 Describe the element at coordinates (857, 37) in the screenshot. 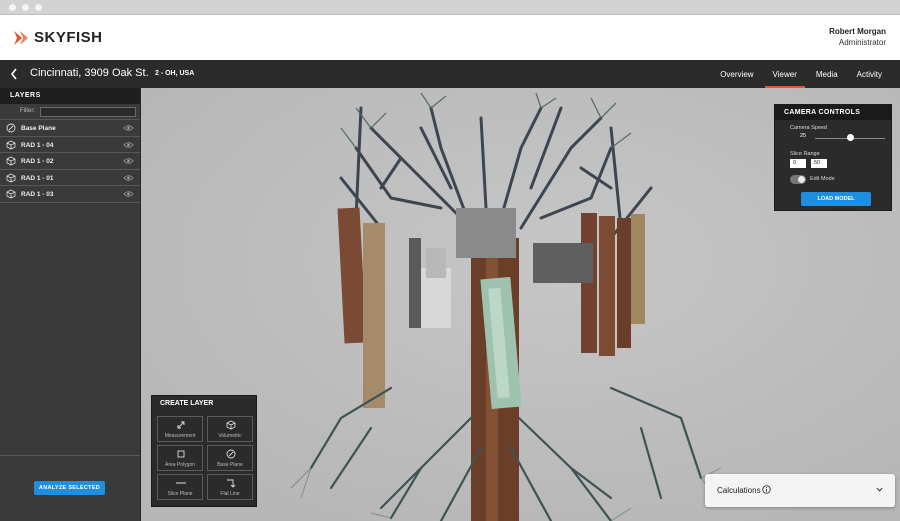

I see `user-menu: Robert Morgan Administrator` at that location.